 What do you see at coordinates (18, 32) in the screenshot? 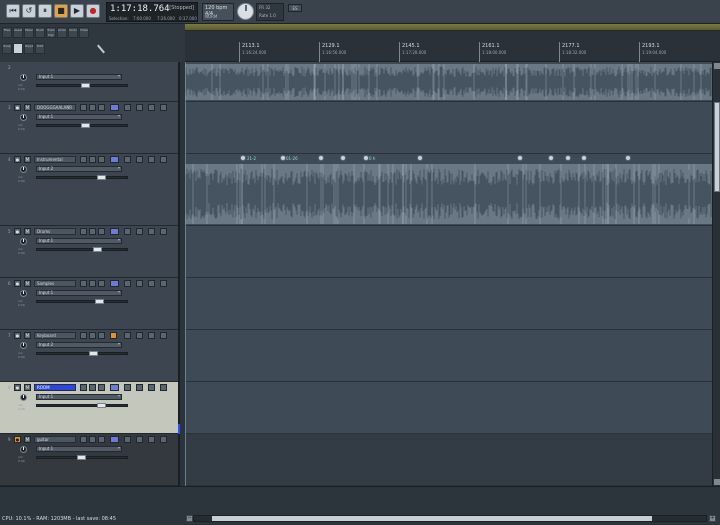
I see `tool-assets: Assets` at bounding box center [18, 32].